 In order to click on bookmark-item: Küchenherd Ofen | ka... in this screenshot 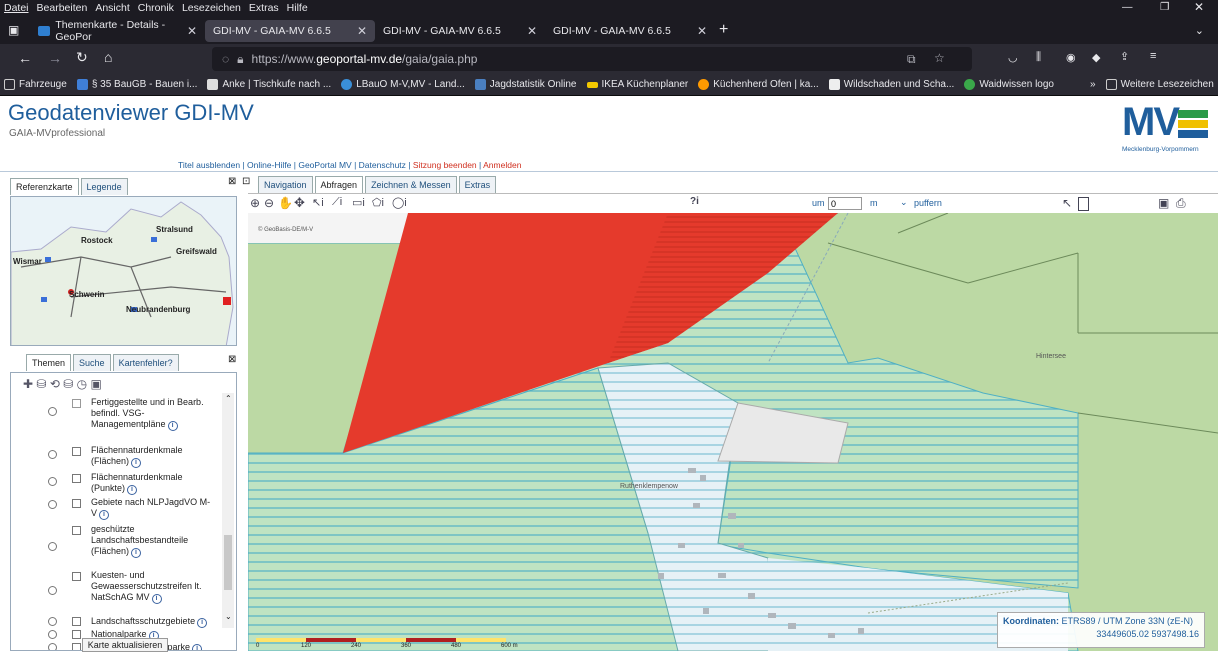, I will do `click(758, 84)`.